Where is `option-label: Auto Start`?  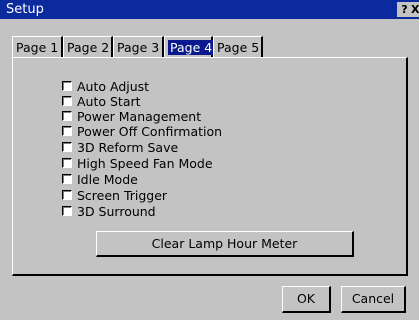 option-label: Auto Start is located at coordinates (109, 101).